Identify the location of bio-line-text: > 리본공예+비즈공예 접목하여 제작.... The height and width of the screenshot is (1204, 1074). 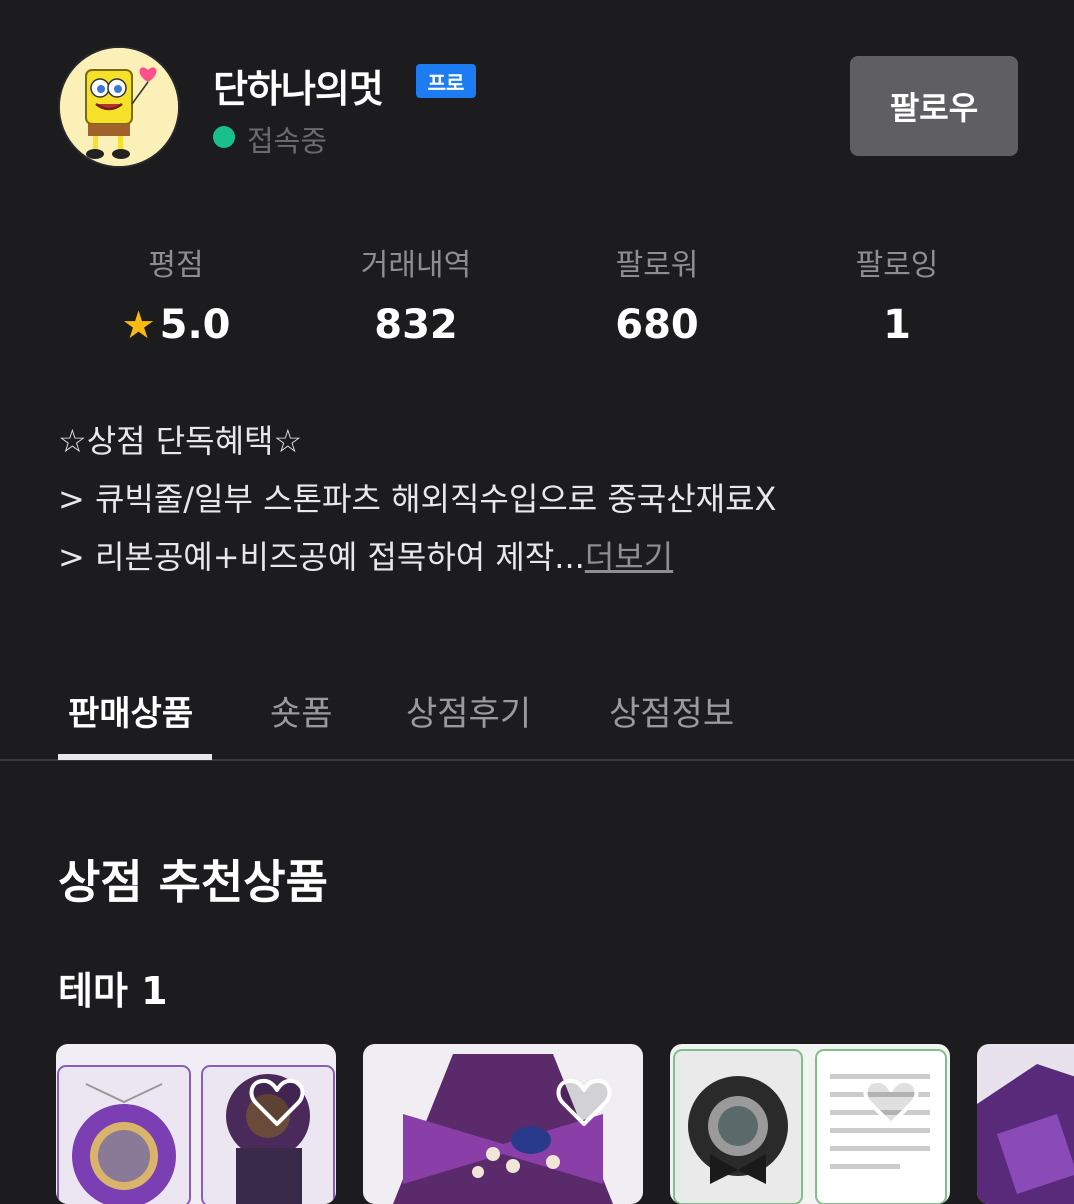
(321, 557).